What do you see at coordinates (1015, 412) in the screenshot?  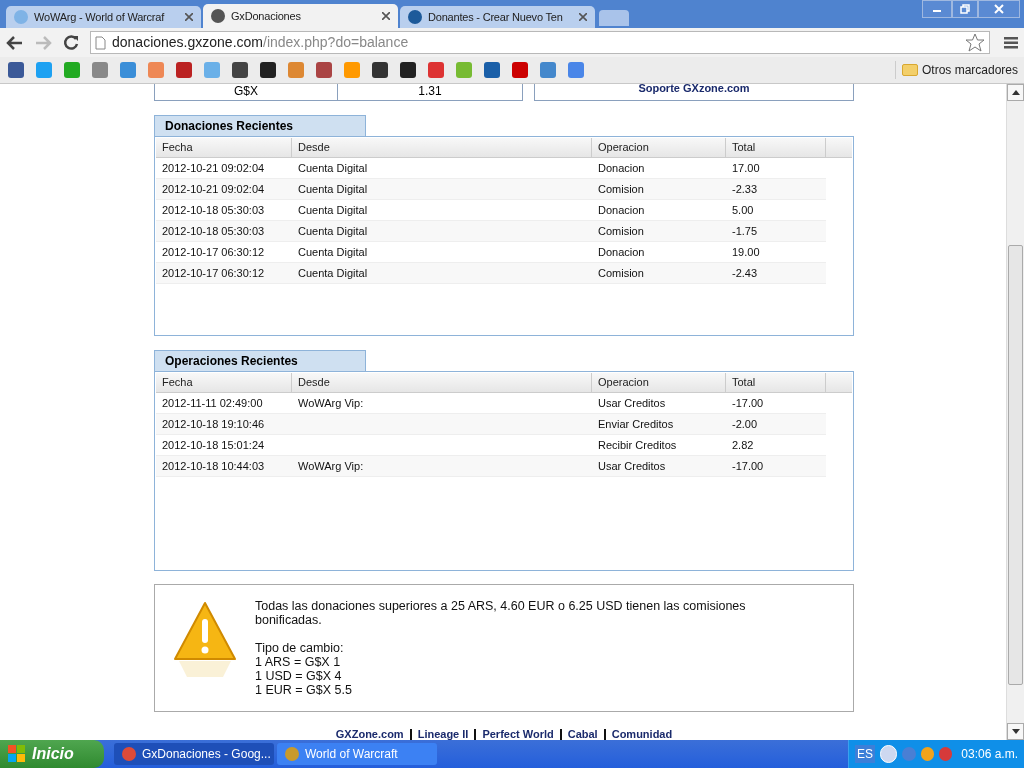 I see `scrollbar` at bounding box center [1015, 412].